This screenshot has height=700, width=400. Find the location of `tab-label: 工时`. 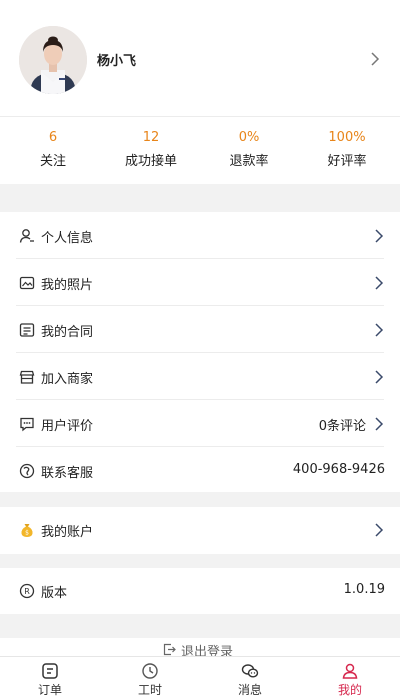

tab-label: 工时 is located at coordinates (149, 690).